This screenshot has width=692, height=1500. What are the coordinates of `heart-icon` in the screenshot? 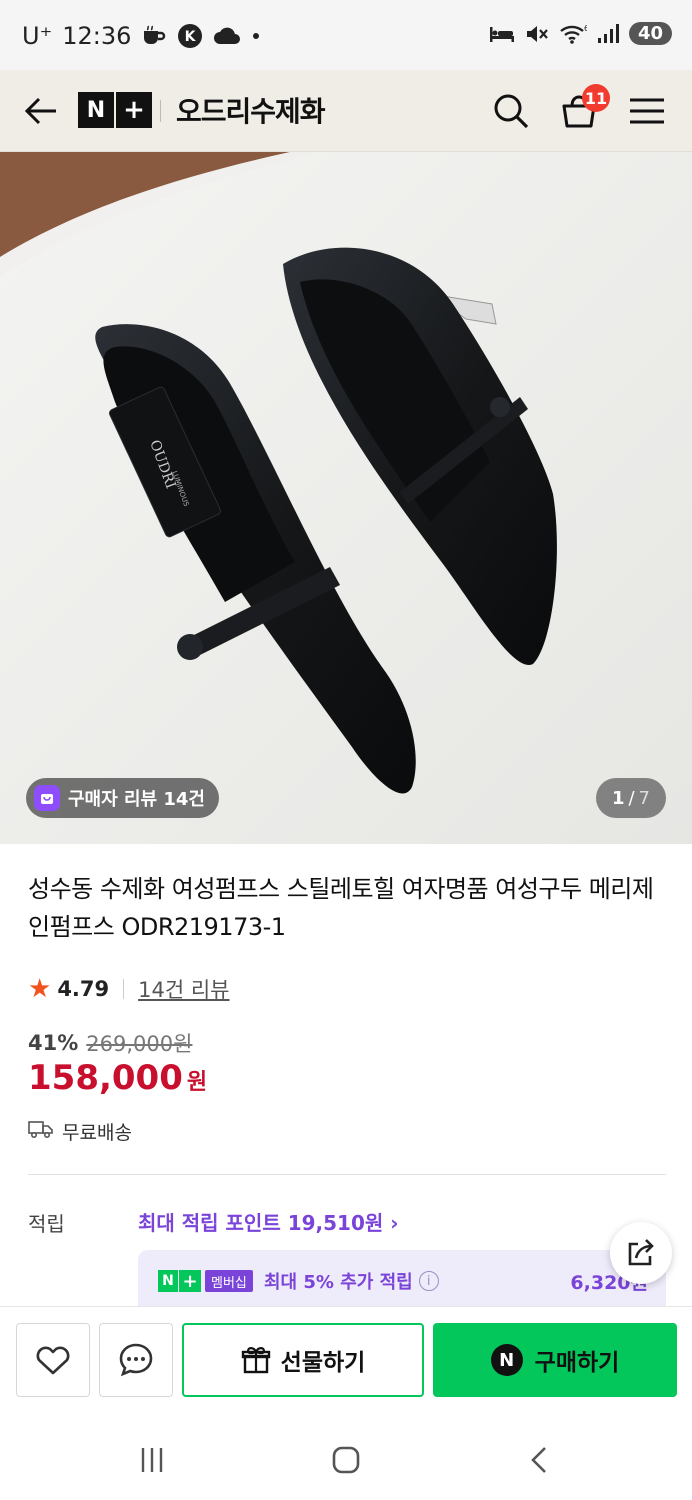 It's located at (53, 1360).